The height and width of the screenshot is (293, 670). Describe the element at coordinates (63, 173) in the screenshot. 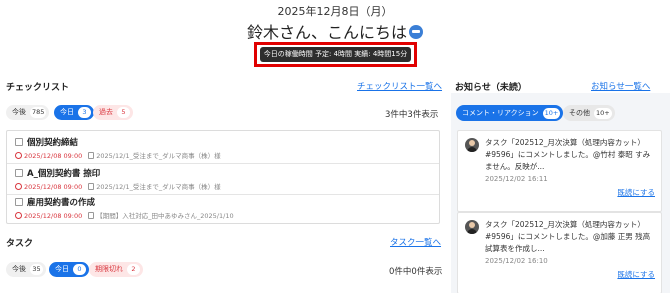

I see `checklist-item-title: A_個別契約書 捺印` at that location.